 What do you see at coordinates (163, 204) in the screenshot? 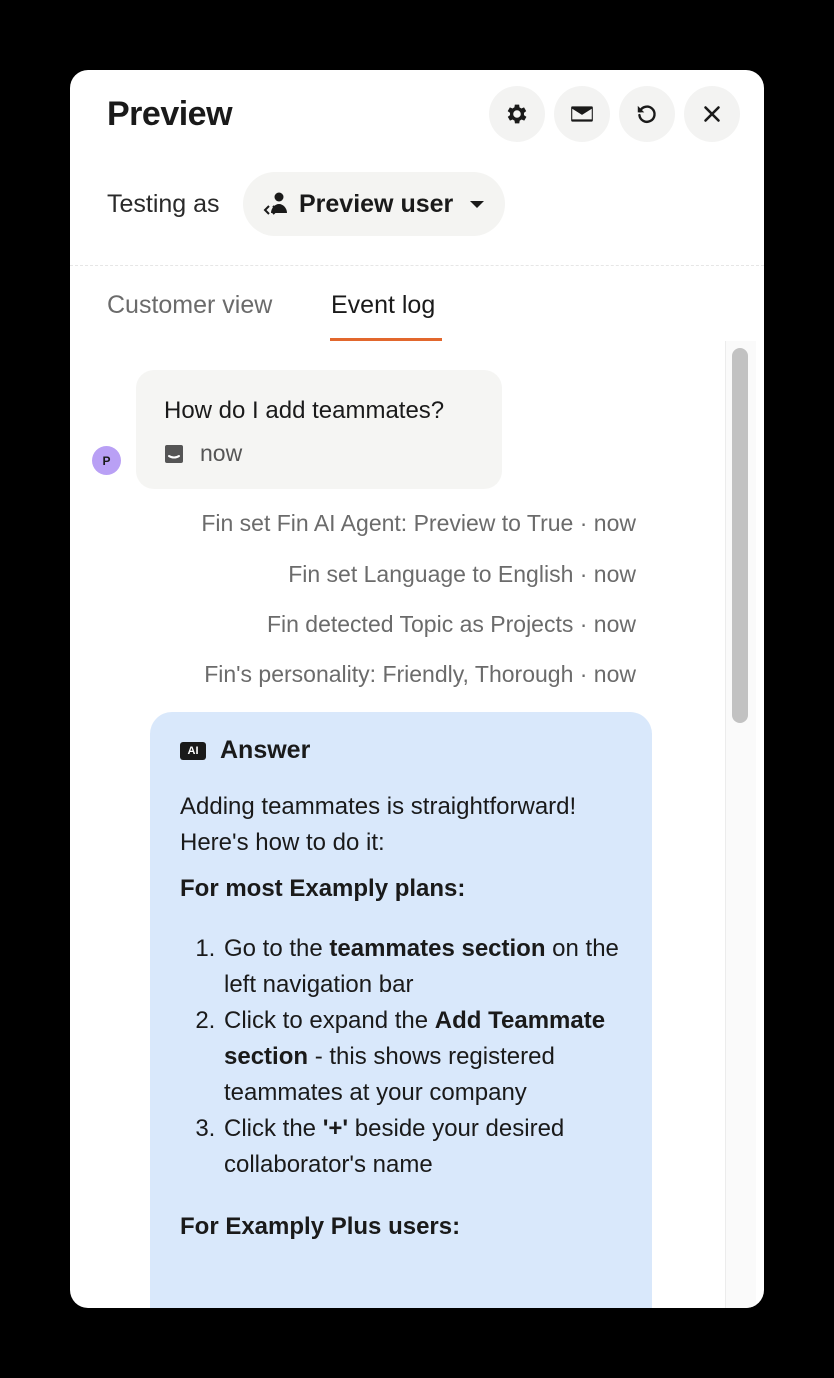
I see `testing-as-label: Testing as` at bounding box center [163, 204].